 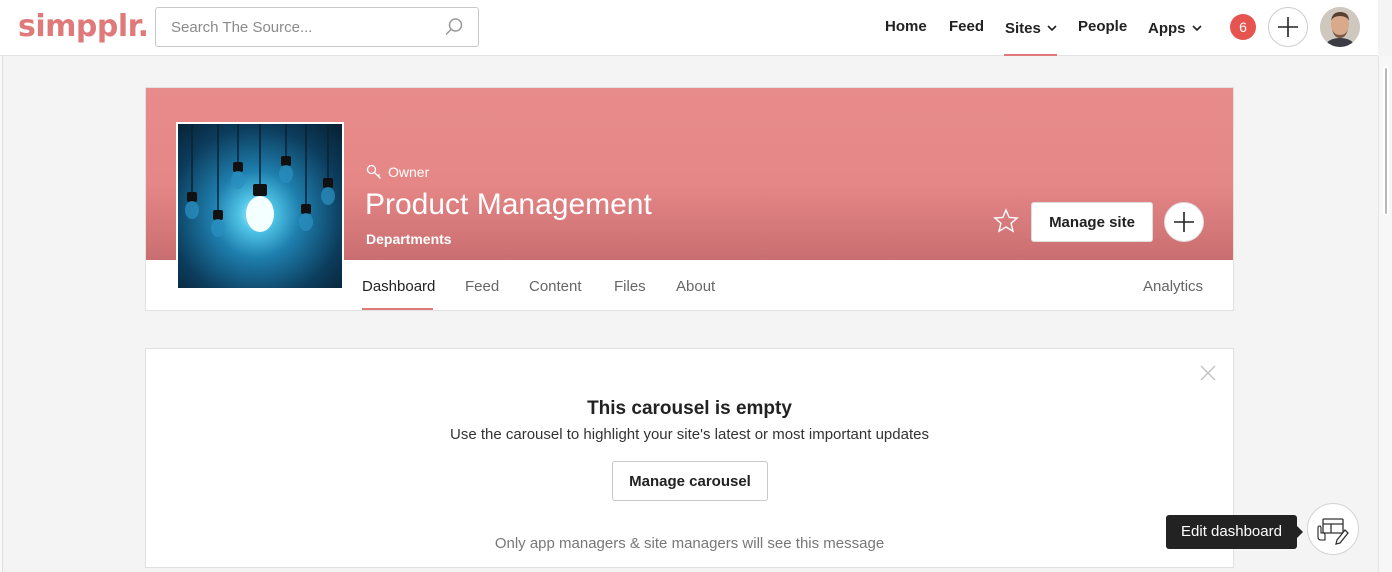 I want to click on left-window-edge, so click(x=1, y=286).